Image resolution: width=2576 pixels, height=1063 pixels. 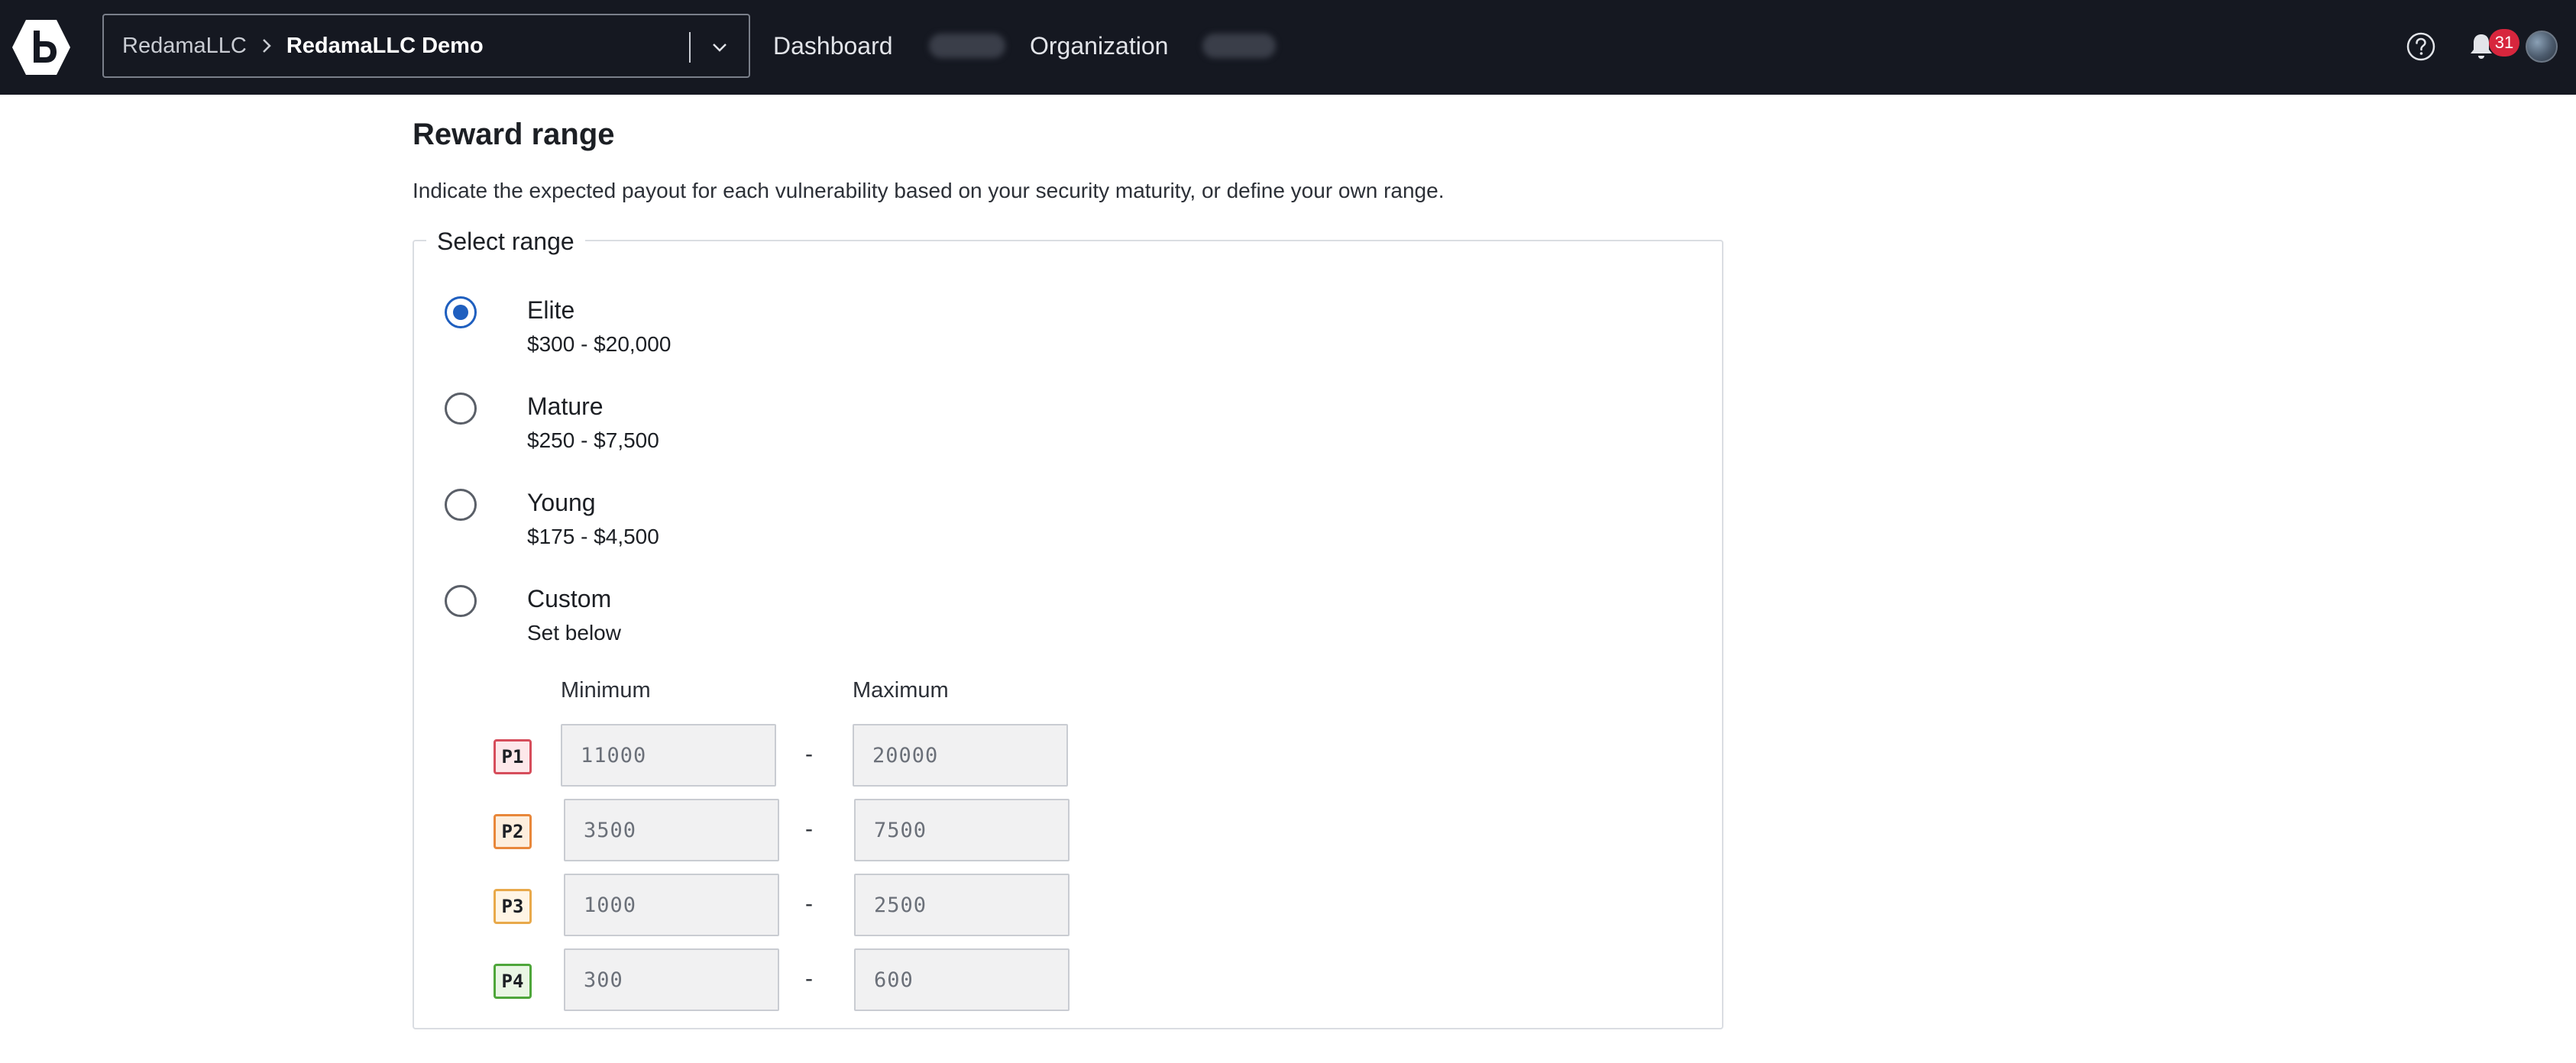 I want to click on radio-button-mature, so click(x=461, y=409).